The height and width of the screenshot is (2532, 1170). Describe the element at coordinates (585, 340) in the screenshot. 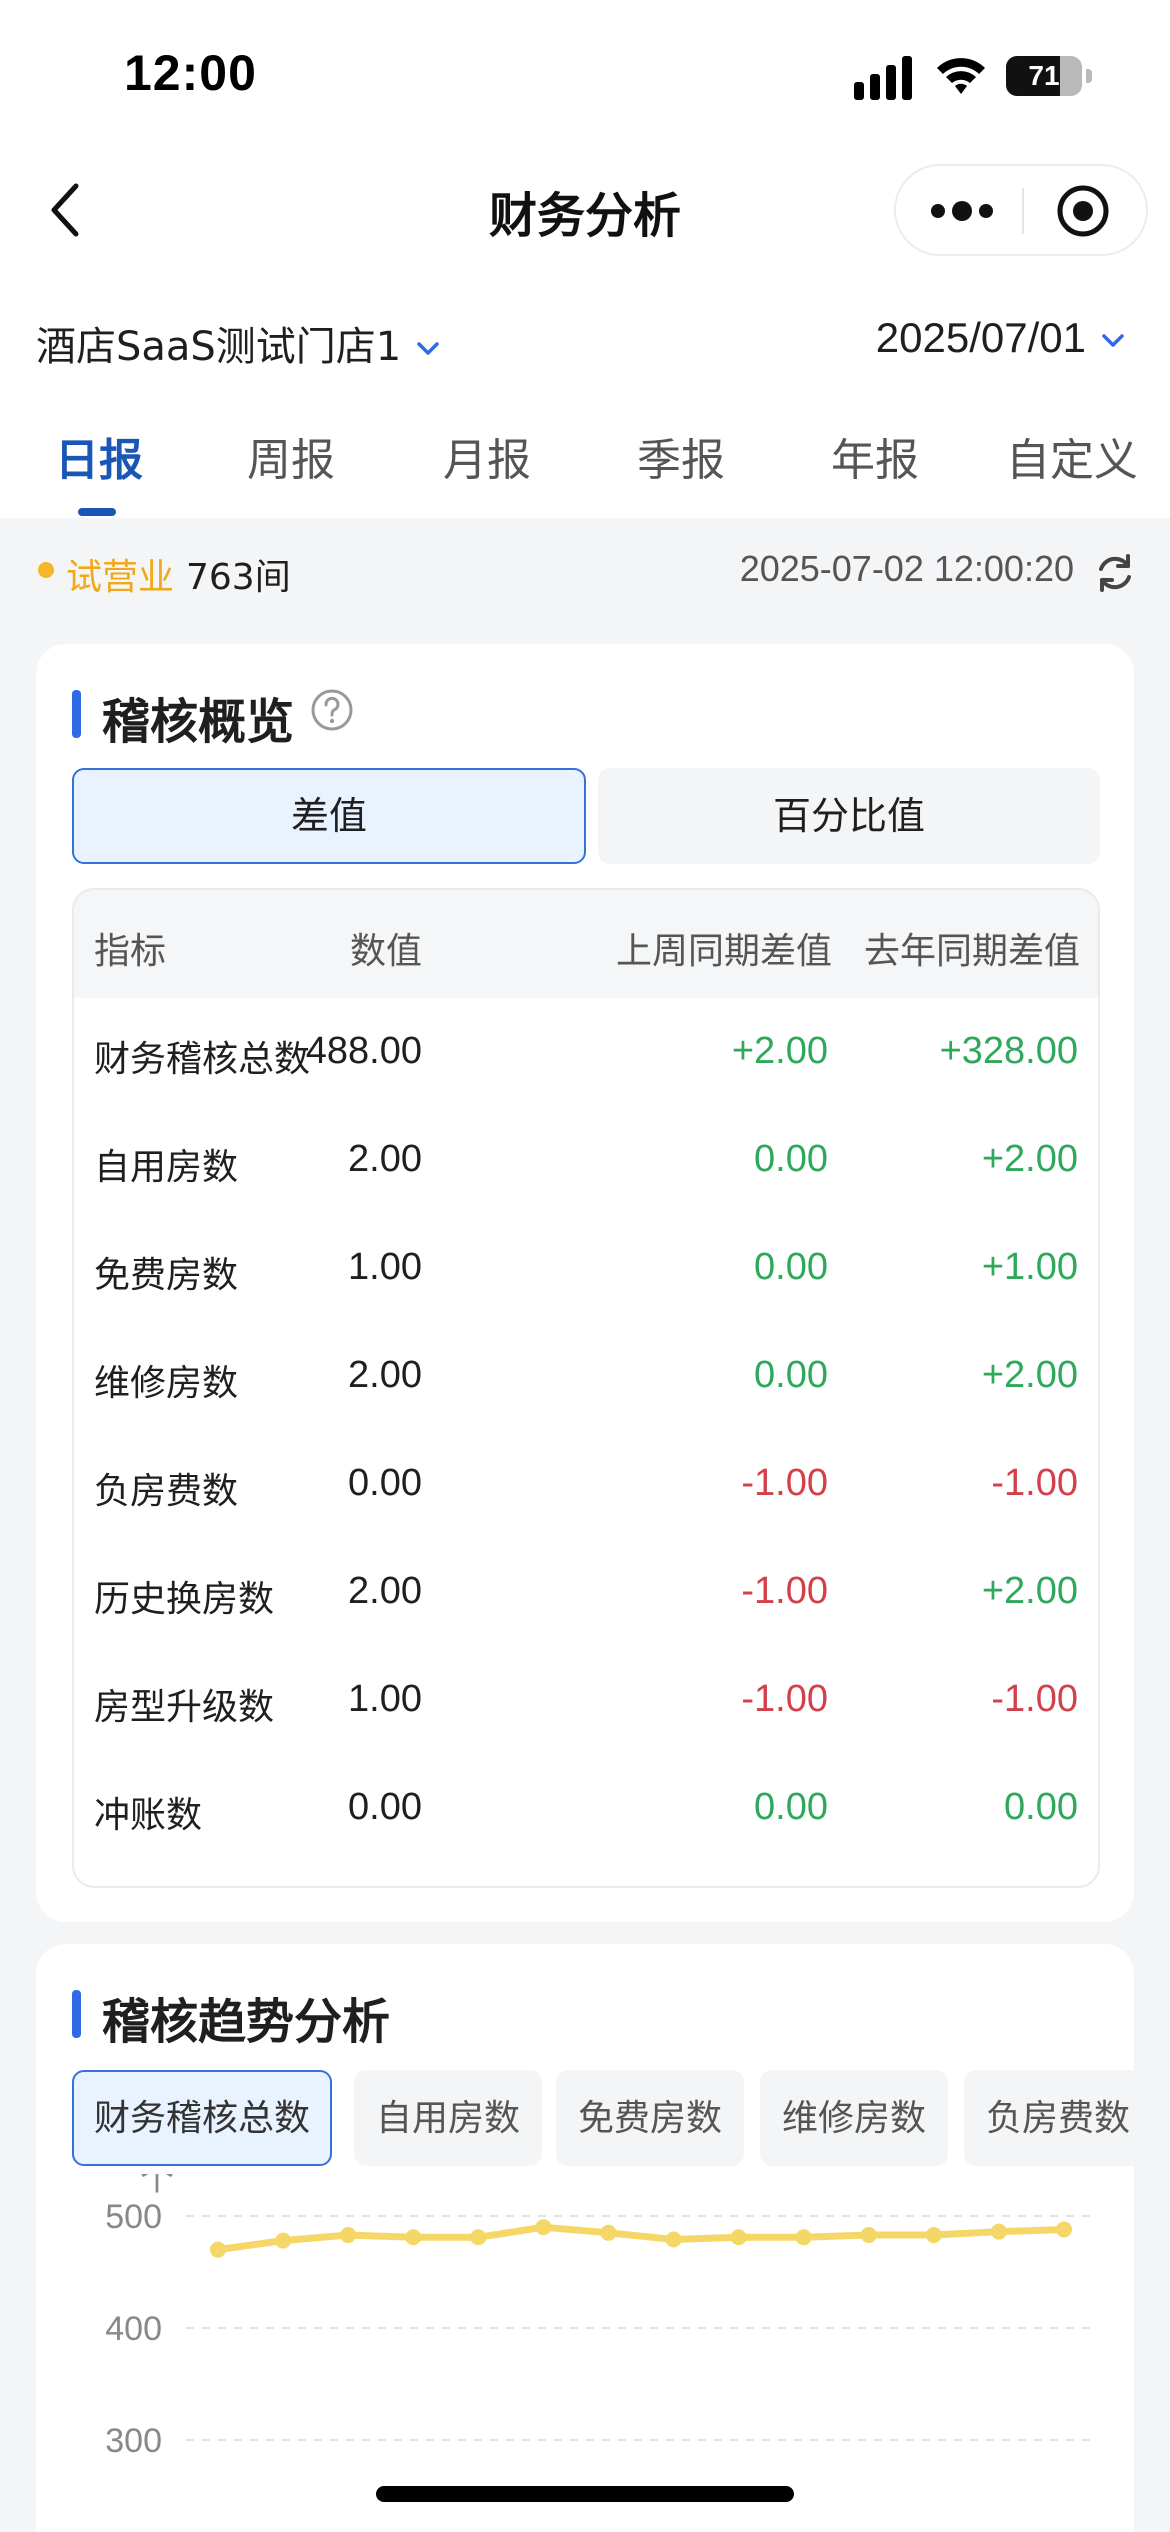

I see `filter-row: 酒店SaaS测试门店1 2025/07/01` at that location.